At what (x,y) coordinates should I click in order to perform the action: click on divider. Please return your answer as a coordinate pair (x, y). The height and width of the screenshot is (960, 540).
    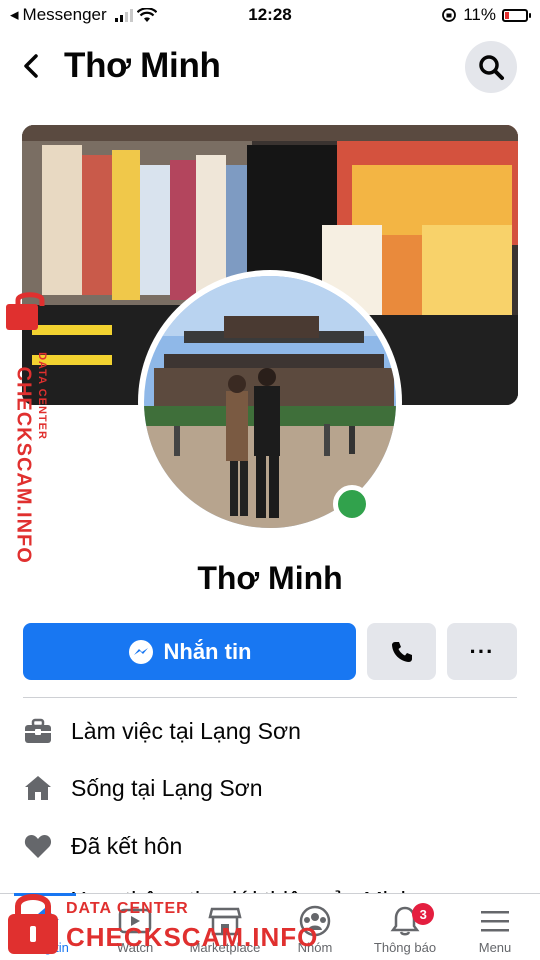
    Looking at the image, I should click on (270, 697).